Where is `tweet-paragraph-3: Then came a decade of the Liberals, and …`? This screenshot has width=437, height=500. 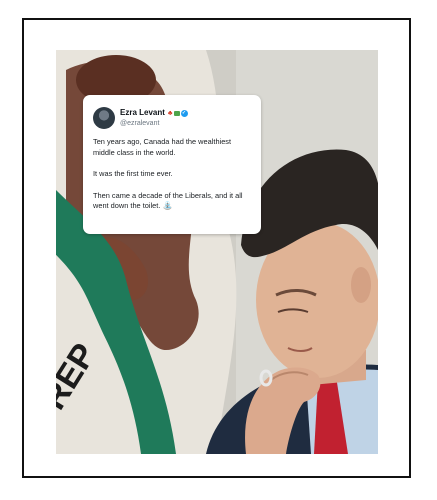
tweet-paragraph-3: Then came a decade of the Liberals, and … is located at coordinates (172, 201).